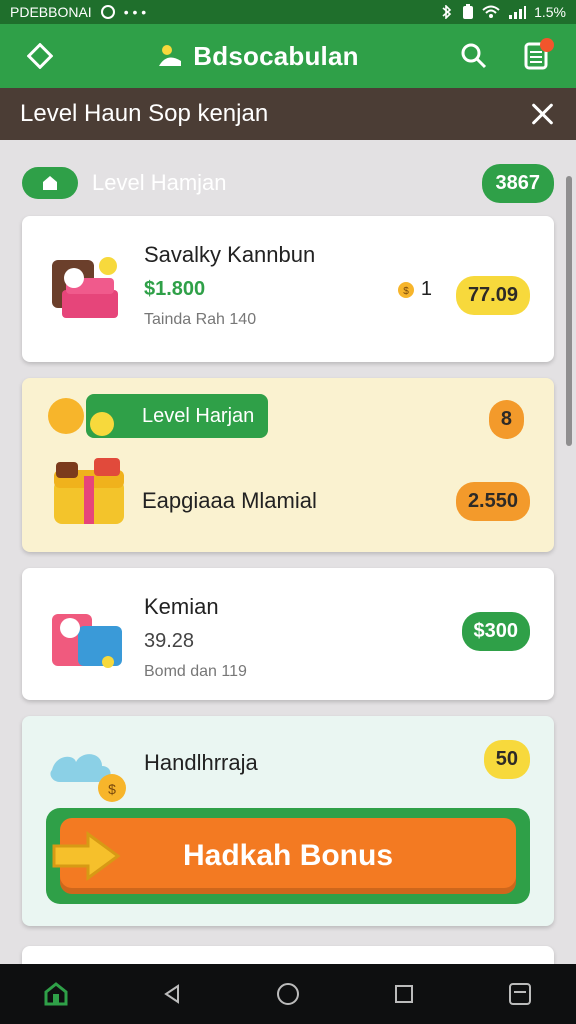 Image resolution: width=576 pixels, height=1024 pixels. What do you see at coordinates (201, 762) in the screenshot?
I see `card-title: Handlhrraja` at bounding box center [201, 762].